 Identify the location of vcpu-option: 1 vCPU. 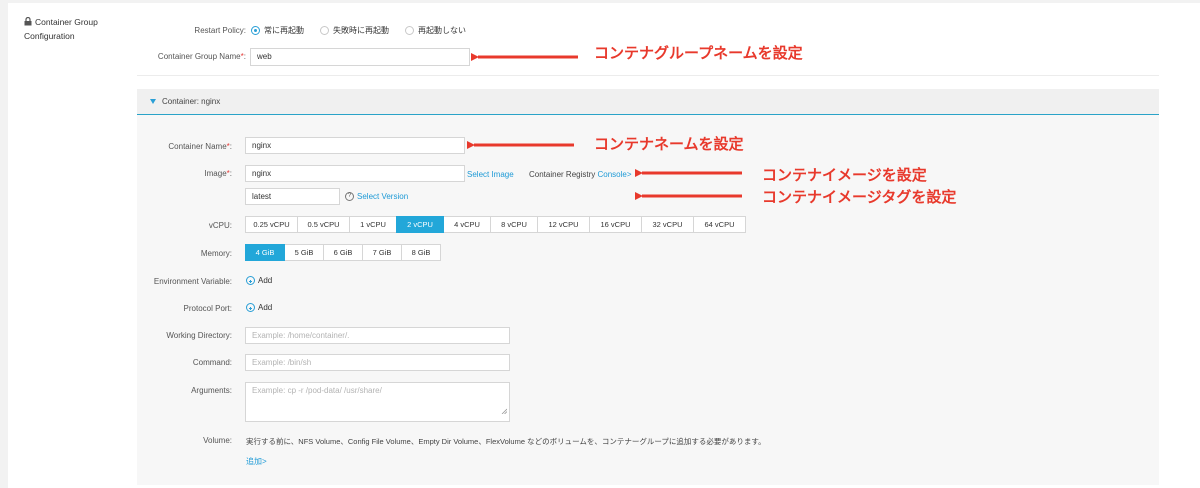
(373, 224).